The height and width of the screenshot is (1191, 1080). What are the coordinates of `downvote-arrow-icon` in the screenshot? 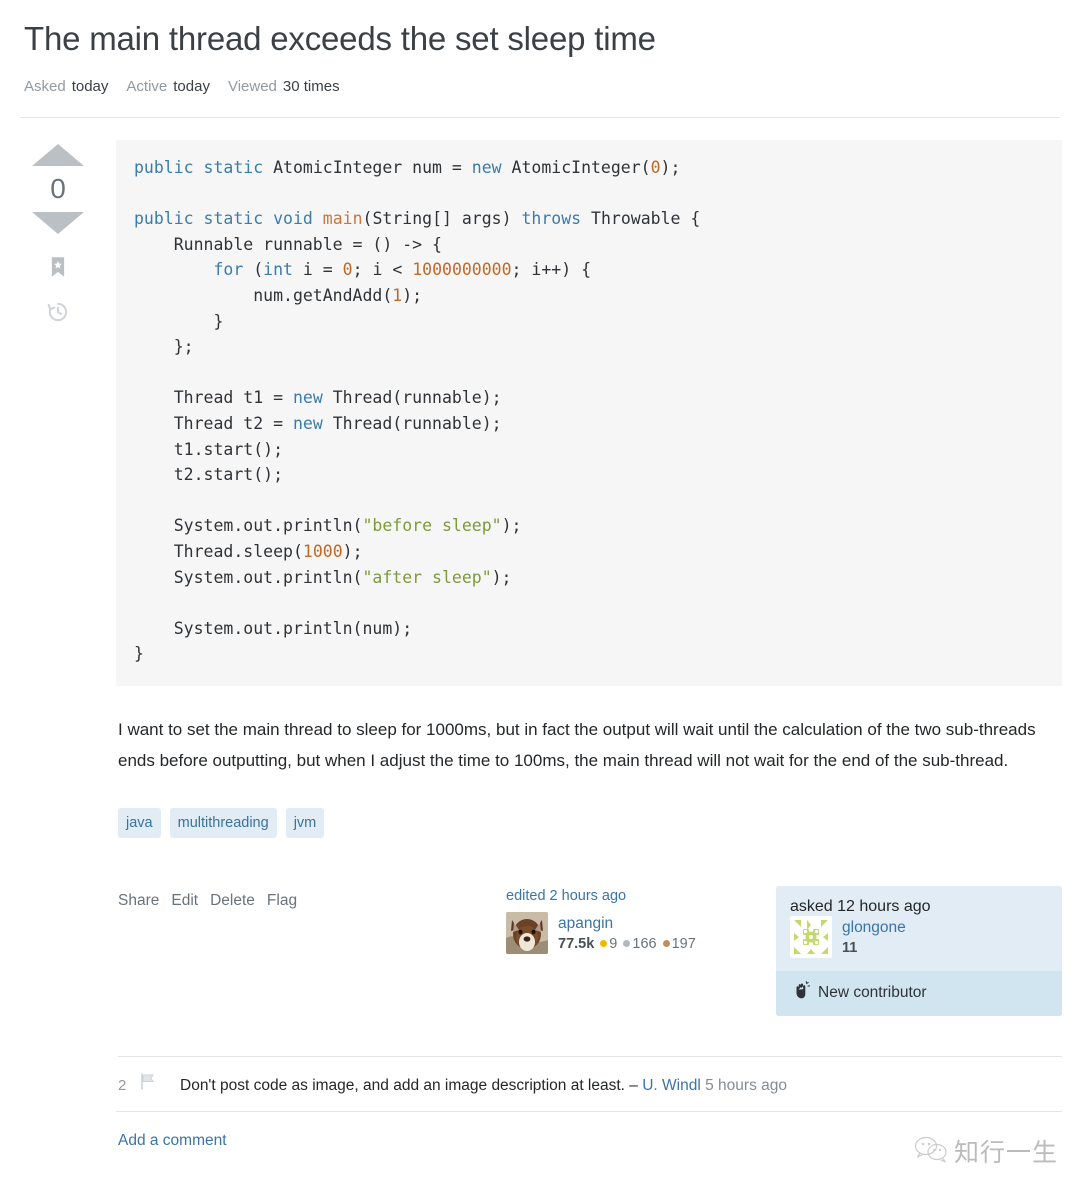 It's located at (58, 223).